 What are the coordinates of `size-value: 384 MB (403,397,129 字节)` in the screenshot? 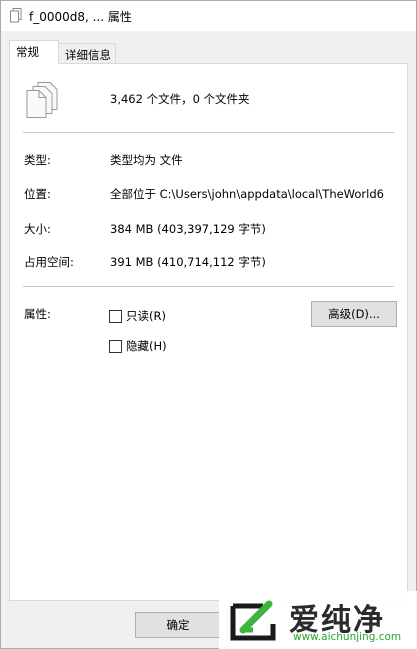 It's located at (188, 229).